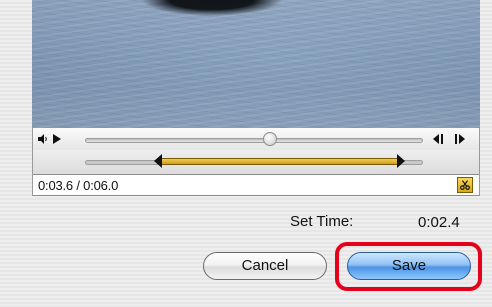 This screenshot has height=307, width=492. What do you see at coordinates (438, 139) in the screenshot?
I see `step-back-icon` at bounding box center [438, 139].